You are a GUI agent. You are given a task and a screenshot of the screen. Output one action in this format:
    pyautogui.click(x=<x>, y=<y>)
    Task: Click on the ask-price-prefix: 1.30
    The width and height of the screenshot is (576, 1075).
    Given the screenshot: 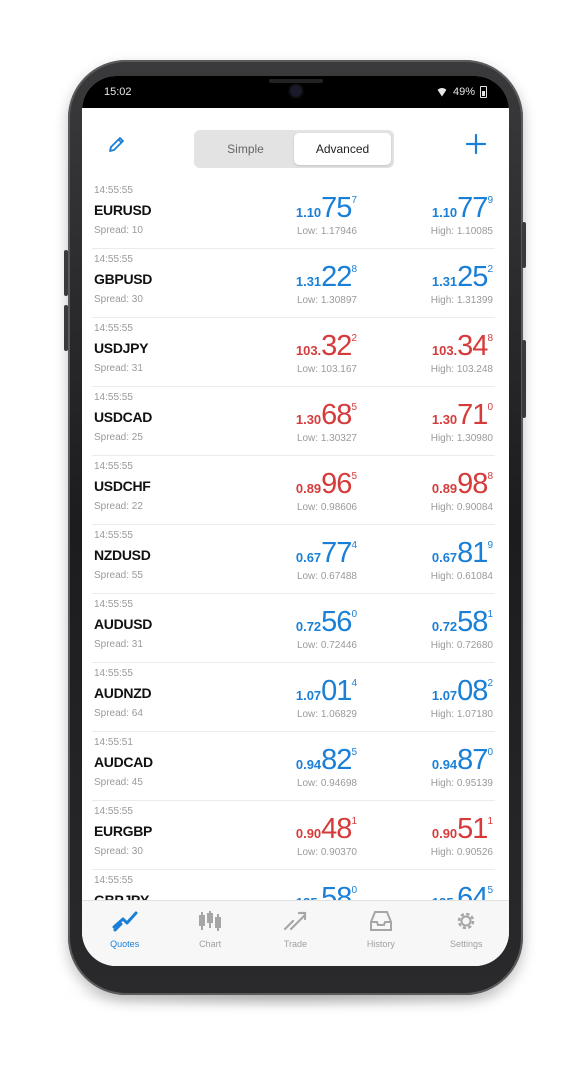 What is the action you would take?
    pyautogui.click(x=444, y=419)
    